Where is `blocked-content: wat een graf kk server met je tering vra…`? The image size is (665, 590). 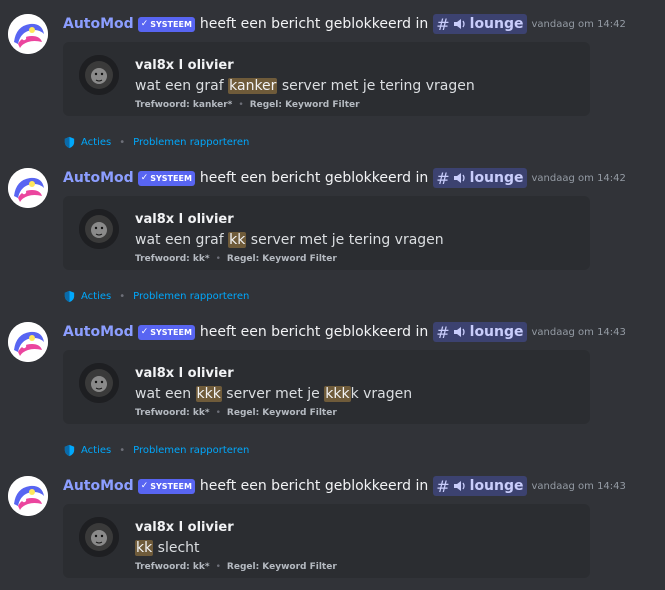
blocked-content: wat een graf kk server met je tering vra… is located at coordinates (289, 240).